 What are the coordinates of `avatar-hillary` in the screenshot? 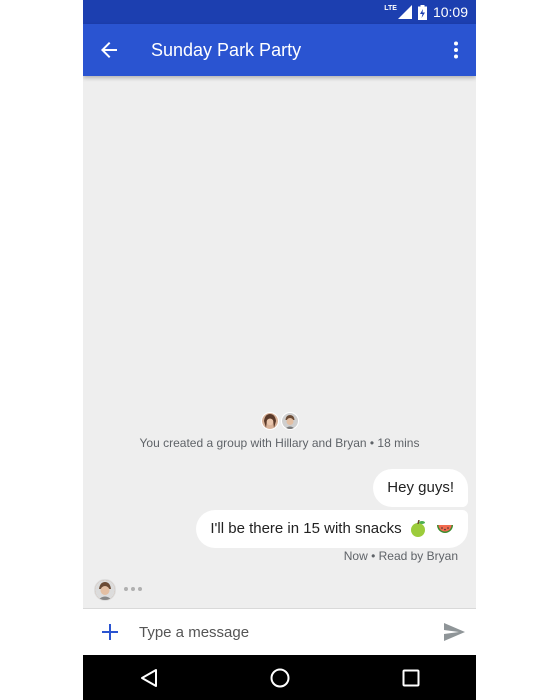 It's located at (269, 421).